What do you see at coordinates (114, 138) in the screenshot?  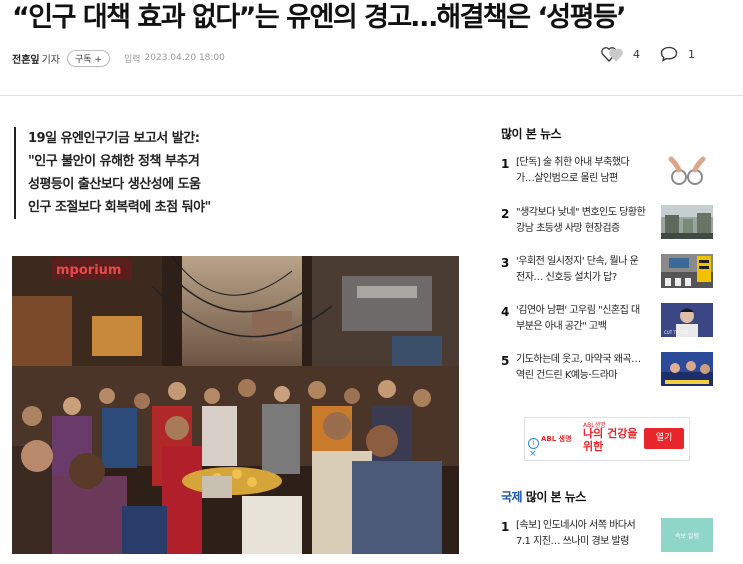 I see `summary-line: 19일 유엔인구기금 보고서 발간:` at bounding box center [114, 138].